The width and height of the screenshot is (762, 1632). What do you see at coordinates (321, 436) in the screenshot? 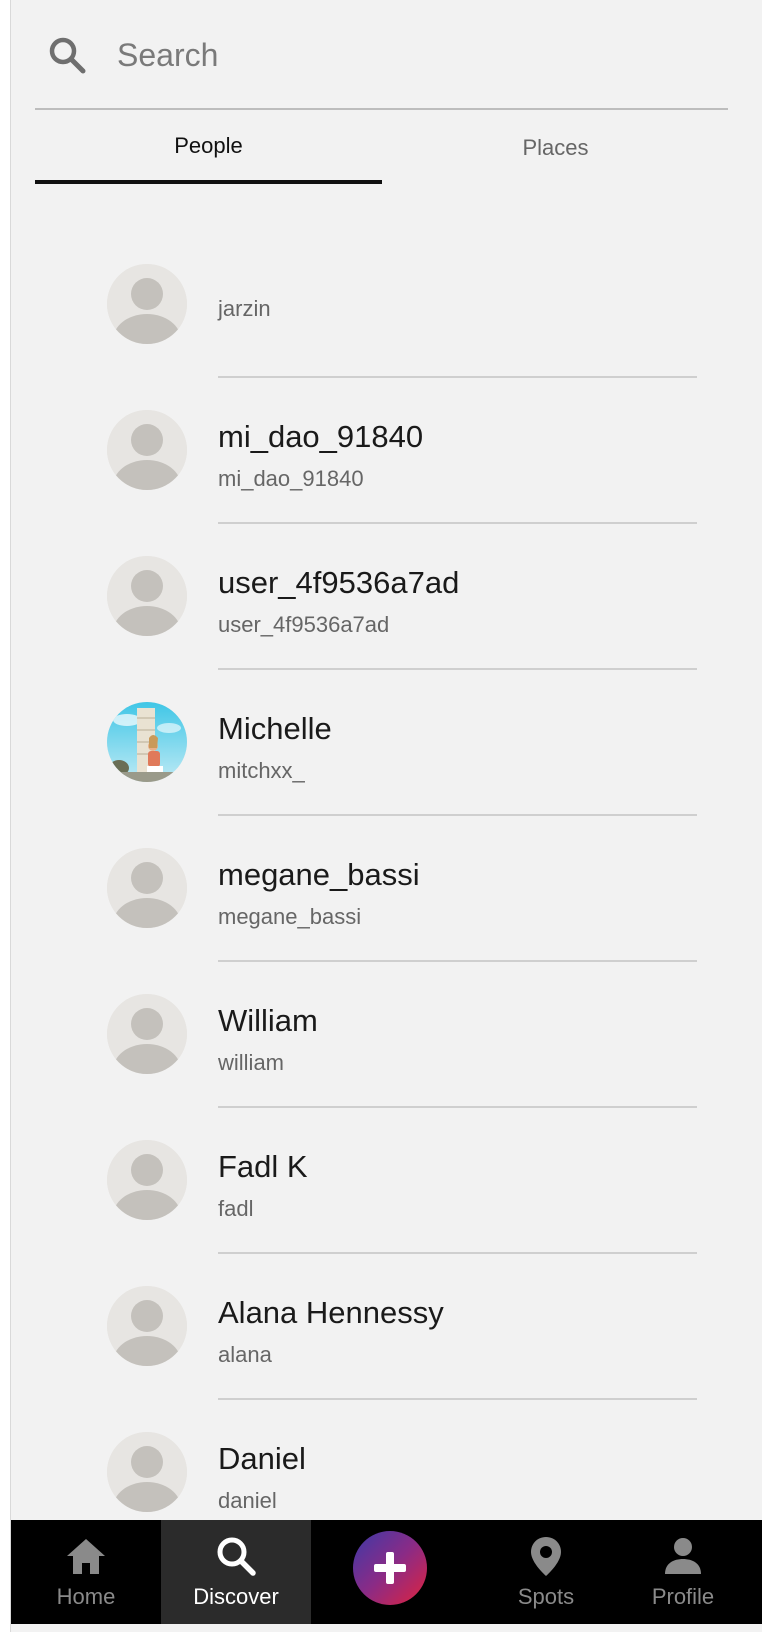
I see `person-name: mi_dao_91840` at bounding box center [321, 436].